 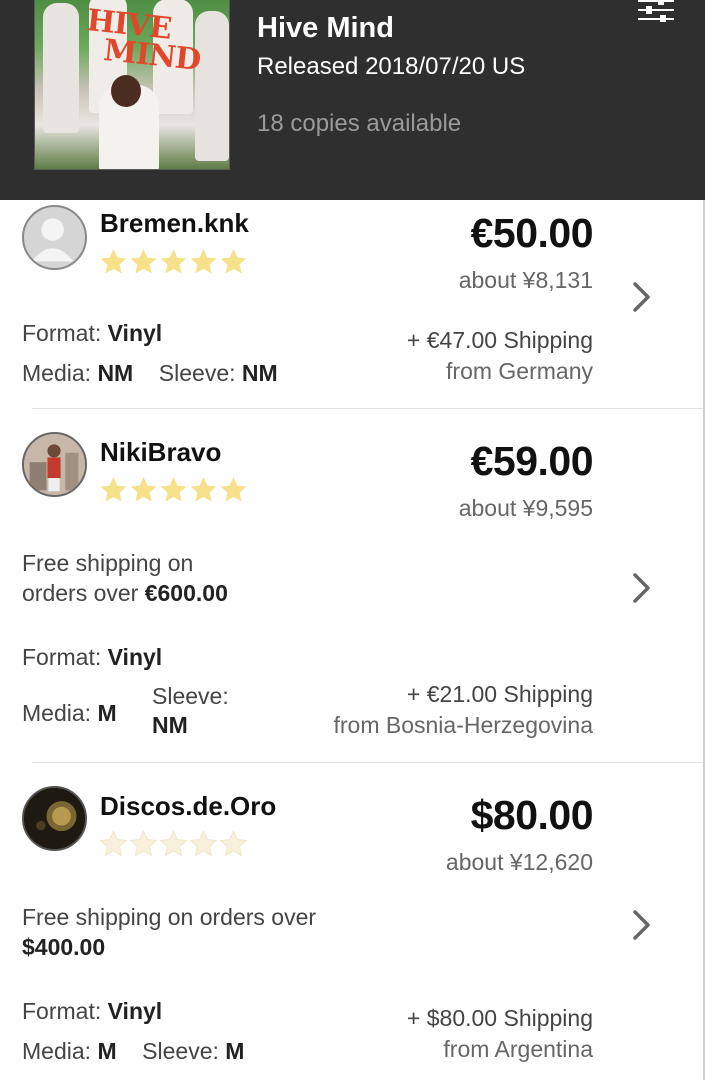 What do you see at coordinates (532, 461) in the screenshot?
I see `listing-price: €59.00` at bounding box center [532, 461].